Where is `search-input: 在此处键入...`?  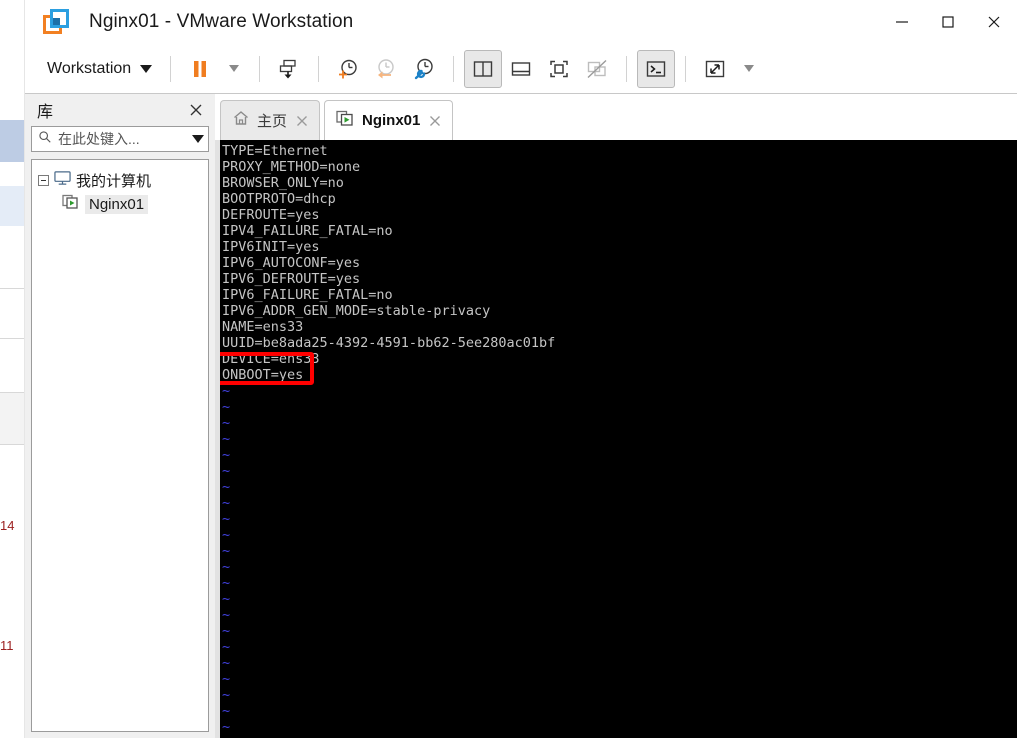
search-input: 在此处键入... is located at coordinates (120, 139).